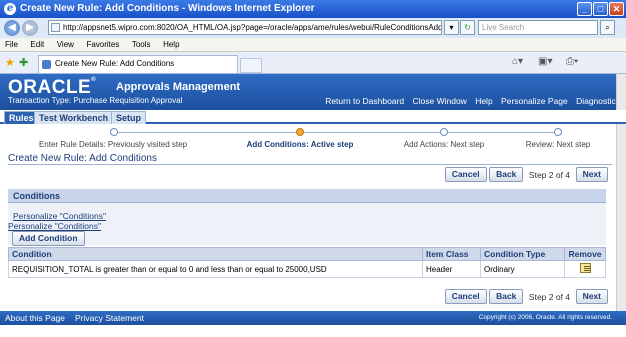  What do you see at coordinates (65, 43) in the screenshot?
I see `menu-view: View` at bounding box center [65, 43].